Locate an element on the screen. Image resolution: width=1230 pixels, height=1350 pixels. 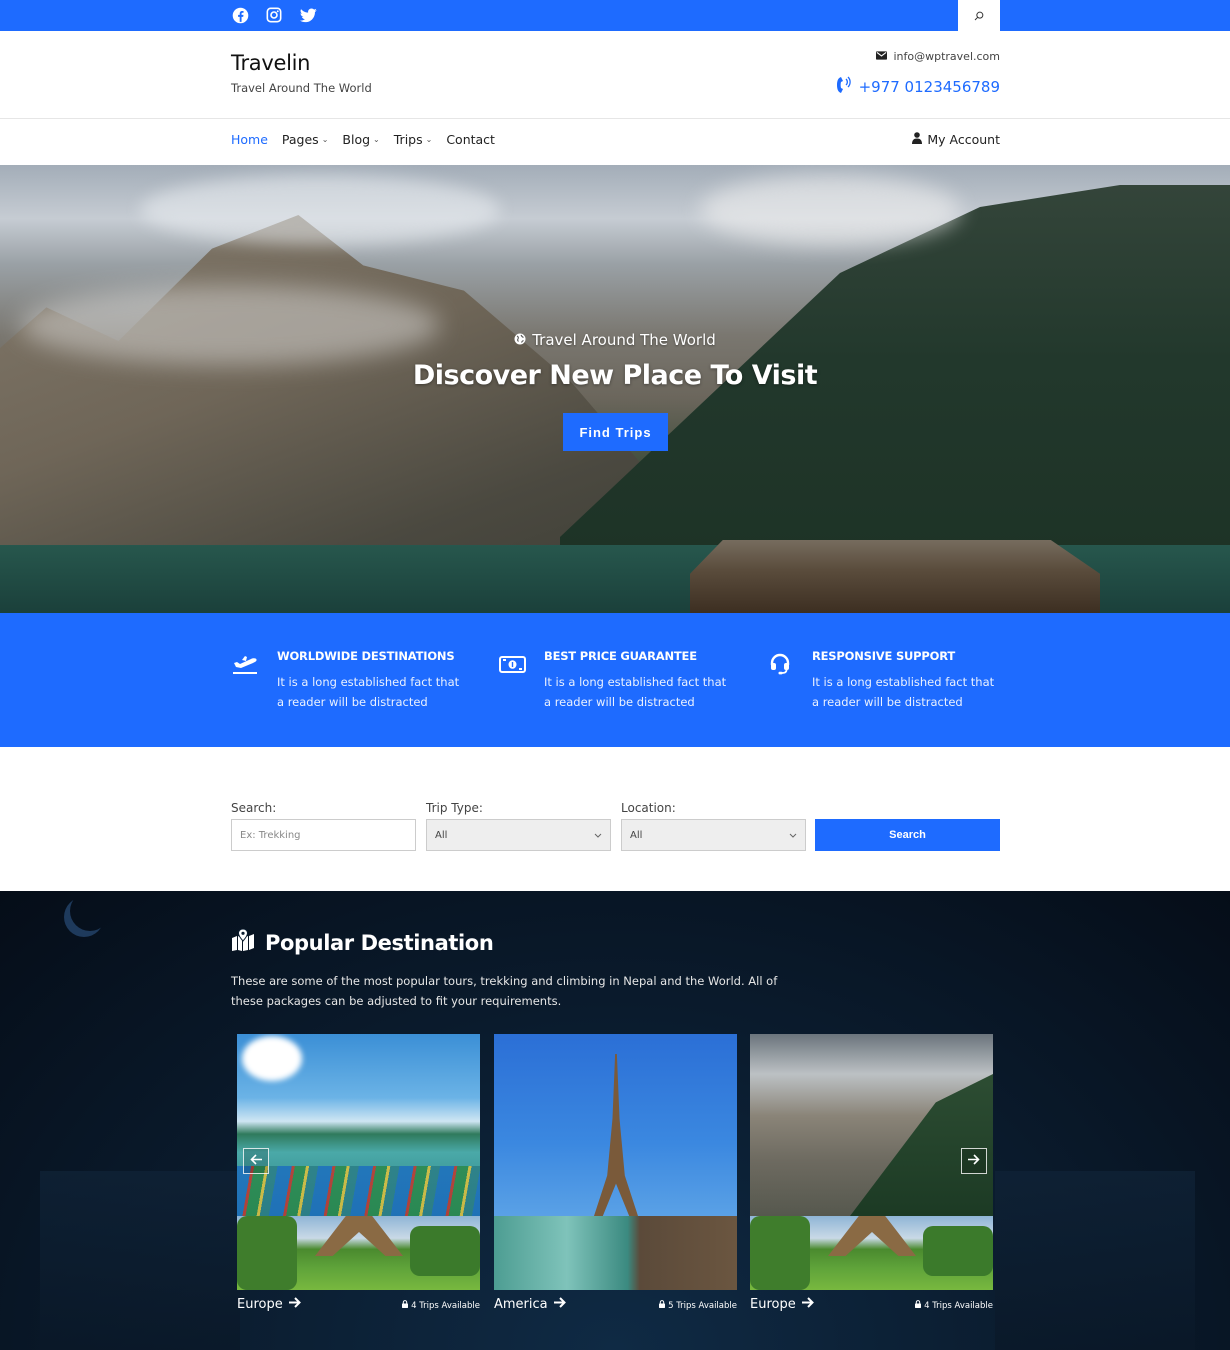
social-links is located at coordinates (274, 15).